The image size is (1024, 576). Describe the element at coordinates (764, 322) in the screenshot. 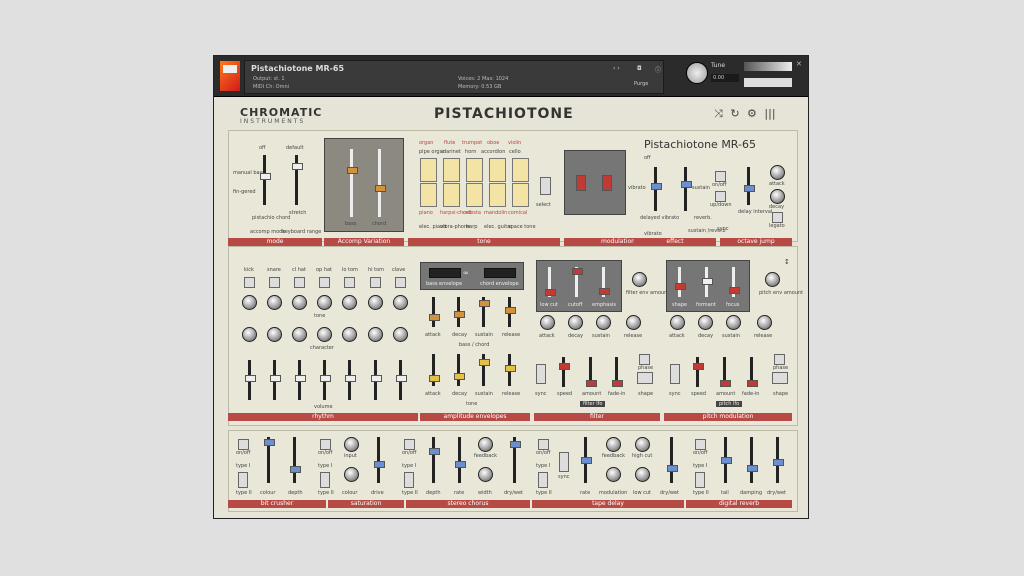

I see `pitch-release-knob` at that location.